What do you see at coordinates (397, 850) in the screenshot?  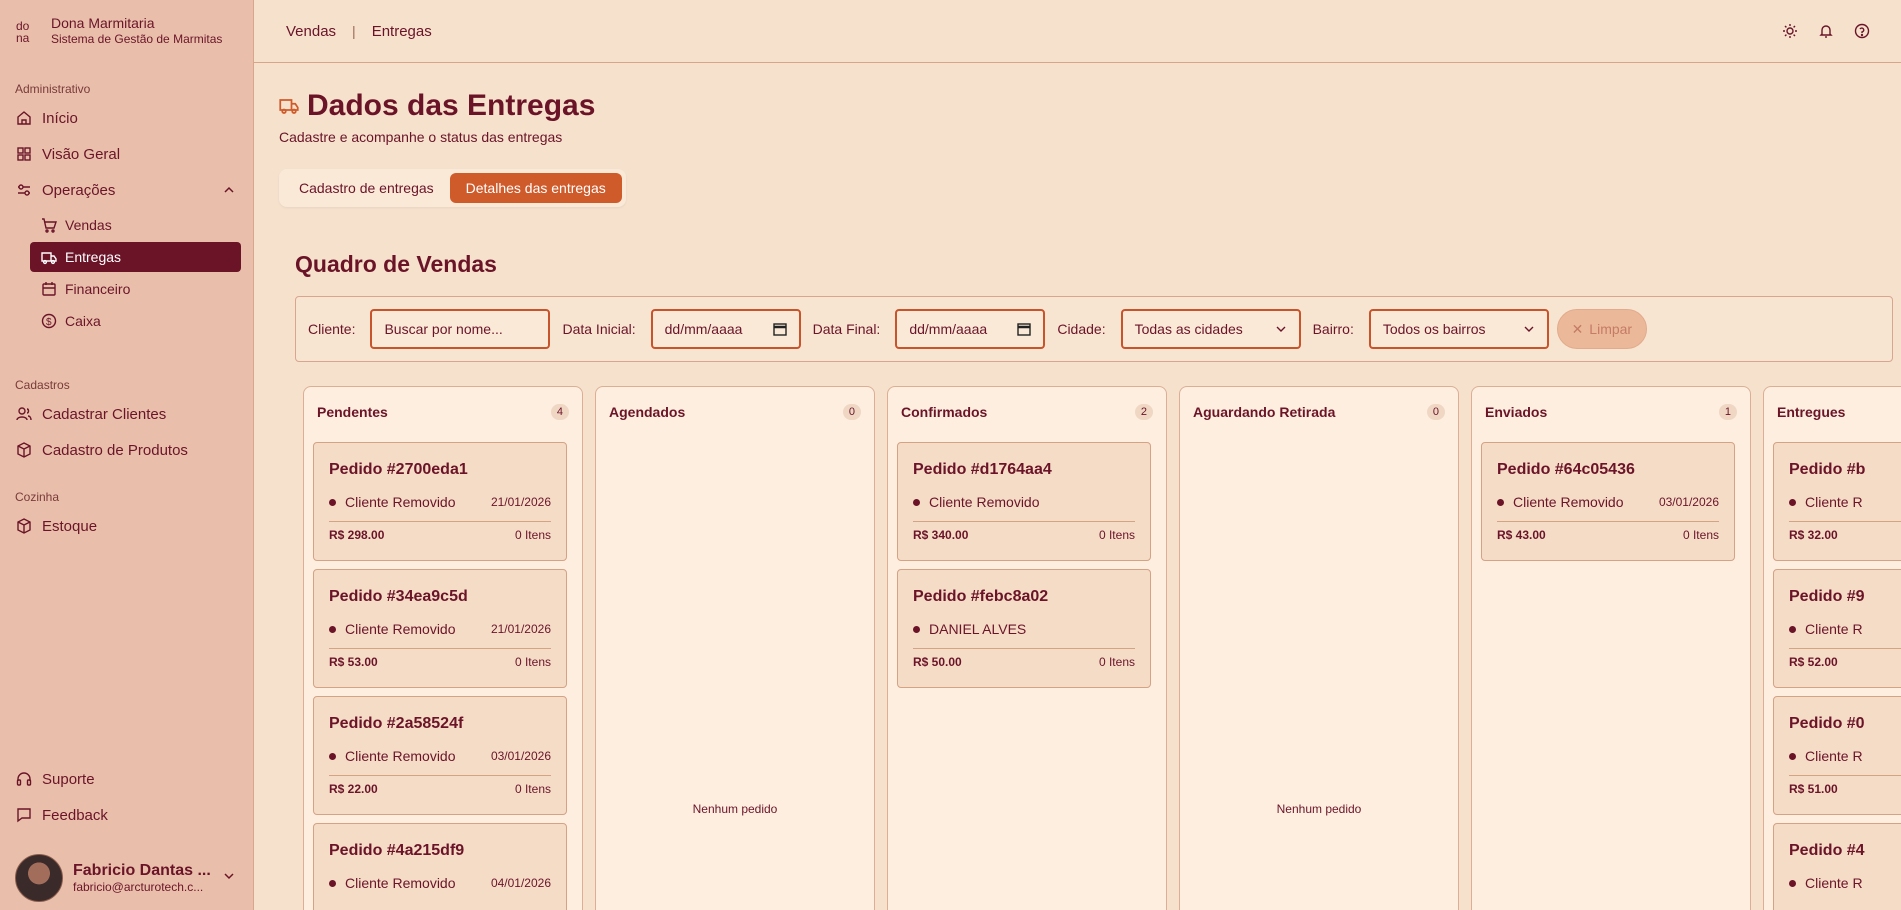 I see `order-title: Pedido #4a215df9` at bounding box center [397, 850].